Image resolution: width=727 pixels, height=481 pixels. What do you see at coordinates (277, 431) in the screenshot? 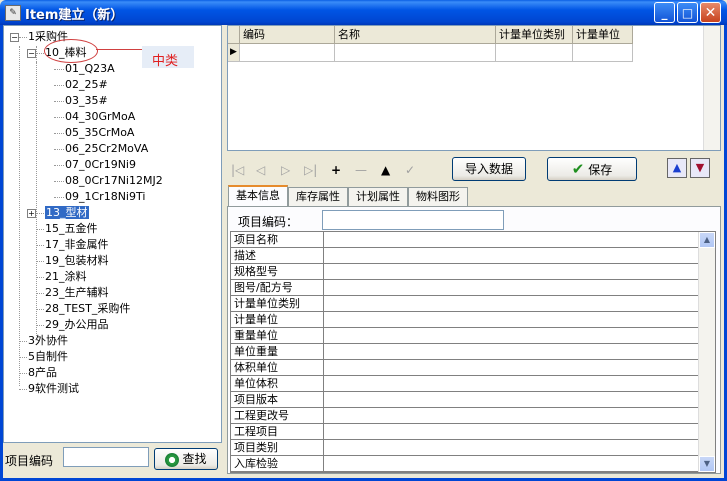
I see `property-name: 工程项目` at bounding box center [277, 431].